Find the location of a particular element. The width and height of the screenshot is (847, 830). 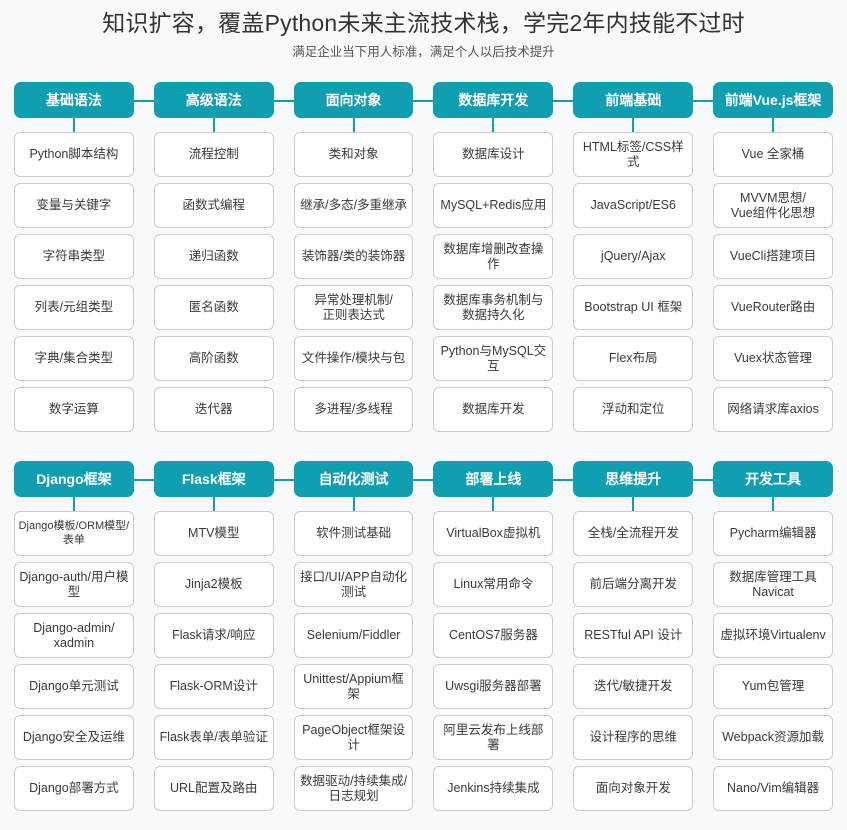

topic-card: 数据库增删改查操作 is located at coordinates (493, 256).